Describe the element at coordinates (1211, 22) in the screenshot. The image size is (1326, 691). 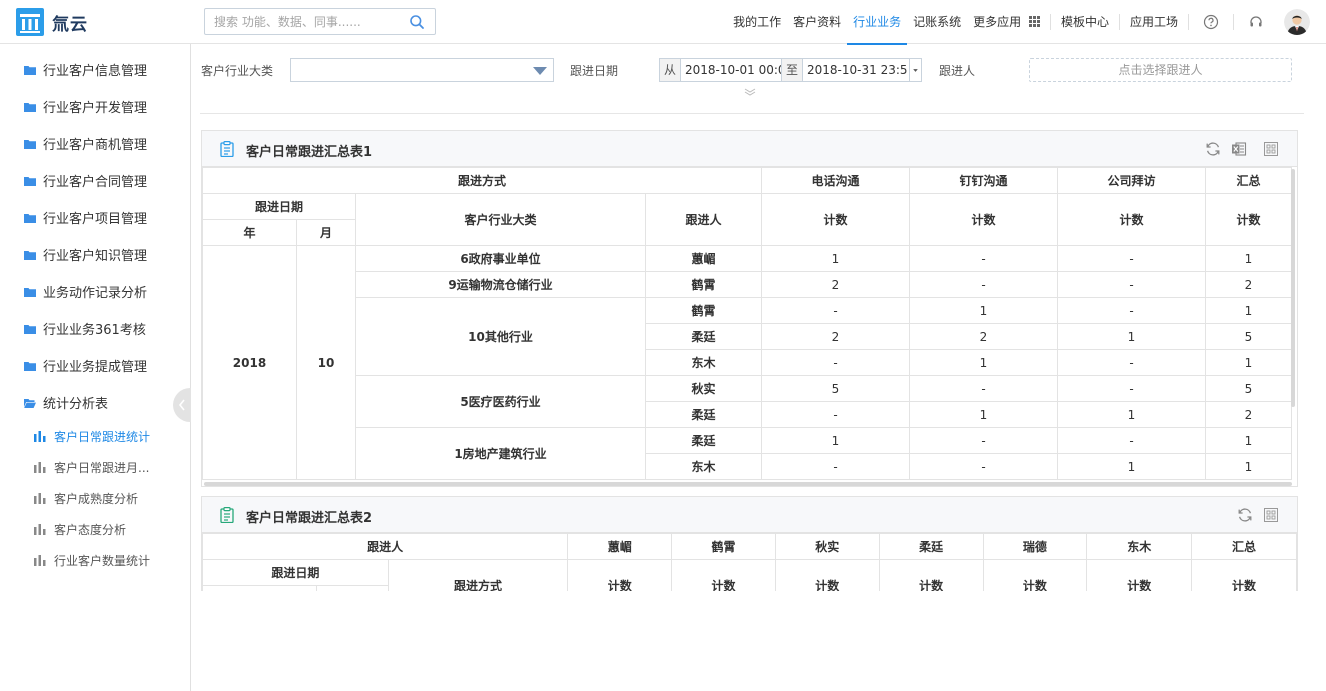
I see `help-icon` at that location.